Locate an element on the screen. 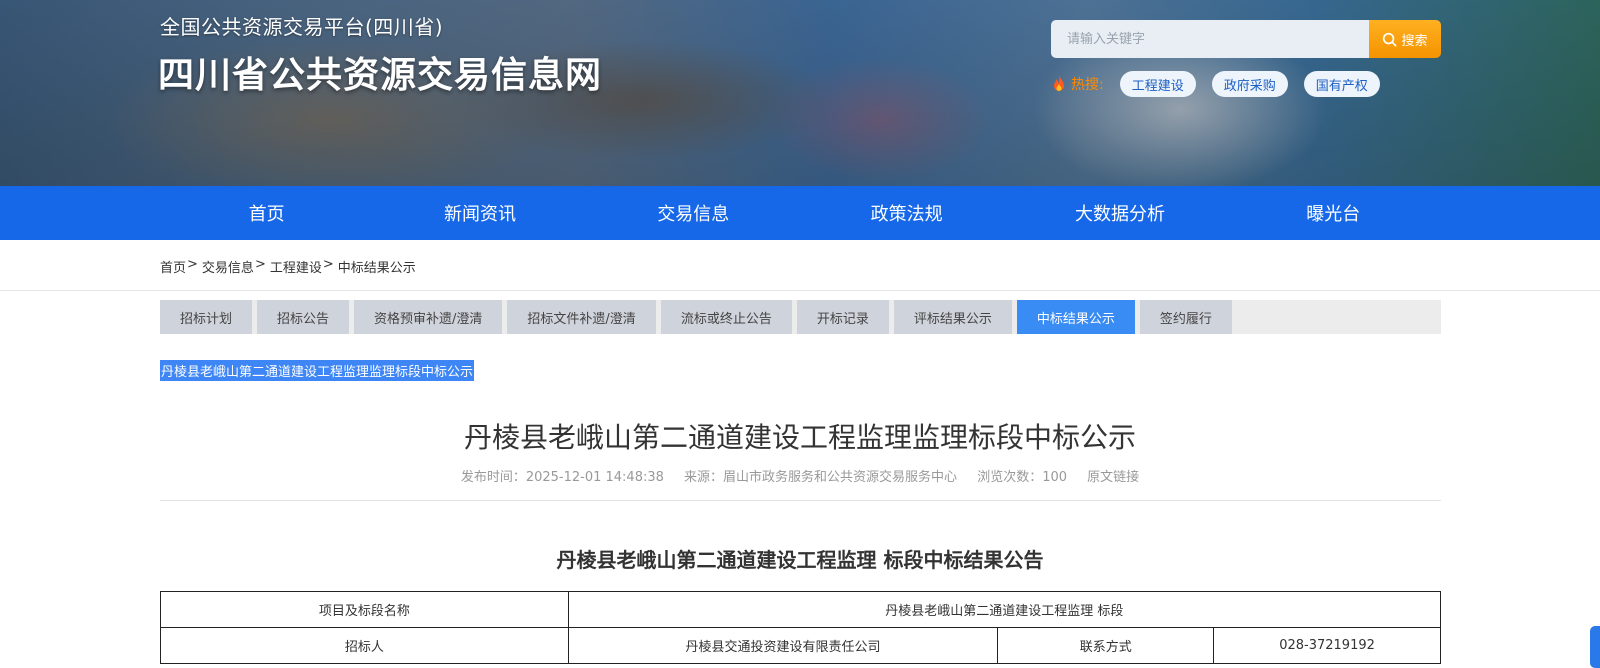  scroll-indicator is located at coordinates (1595, 647).